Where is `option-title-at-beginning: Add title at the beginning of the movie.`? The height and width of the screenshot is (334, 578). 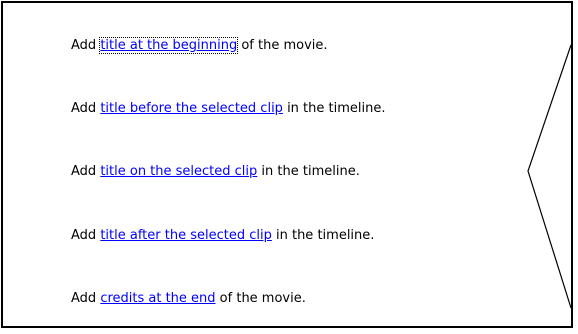 option-title-at-beginning: Add title at the beginning of the movie. is located at coordinates (199, 46).